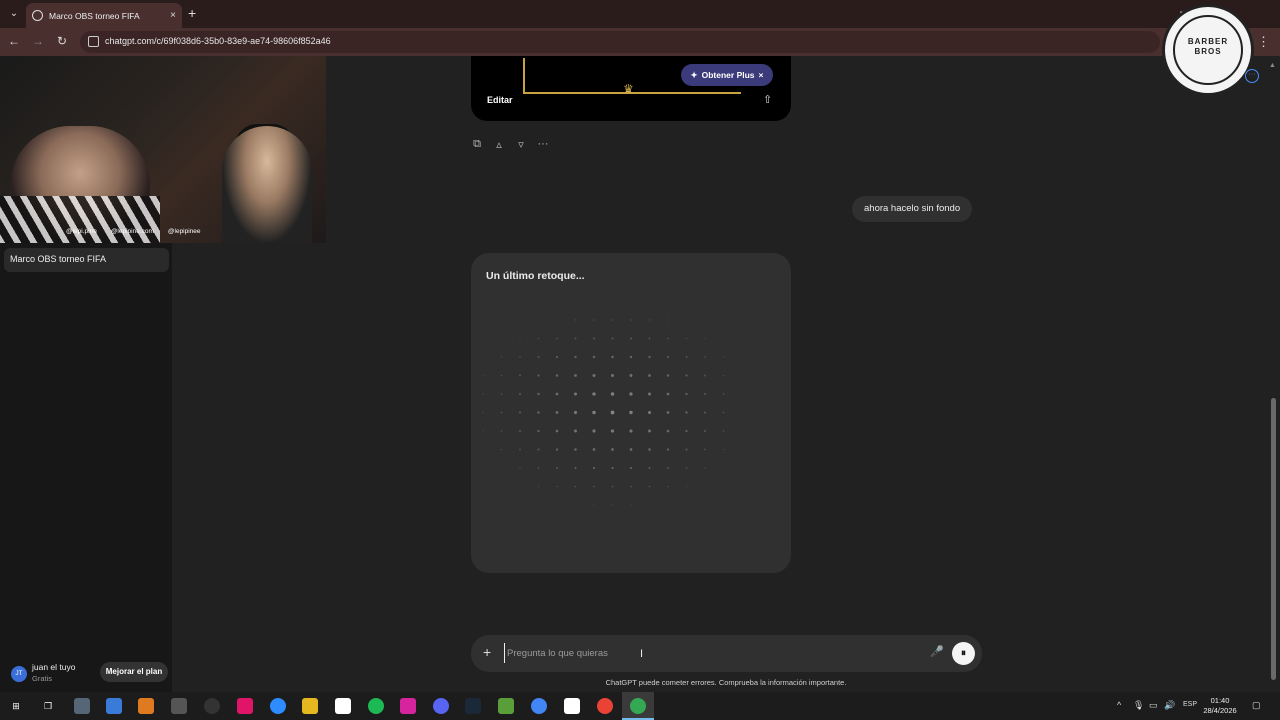 The width and height of the screenshot is (1280, 720). I want to click on share-icon: ⇧, so click(767, 99).